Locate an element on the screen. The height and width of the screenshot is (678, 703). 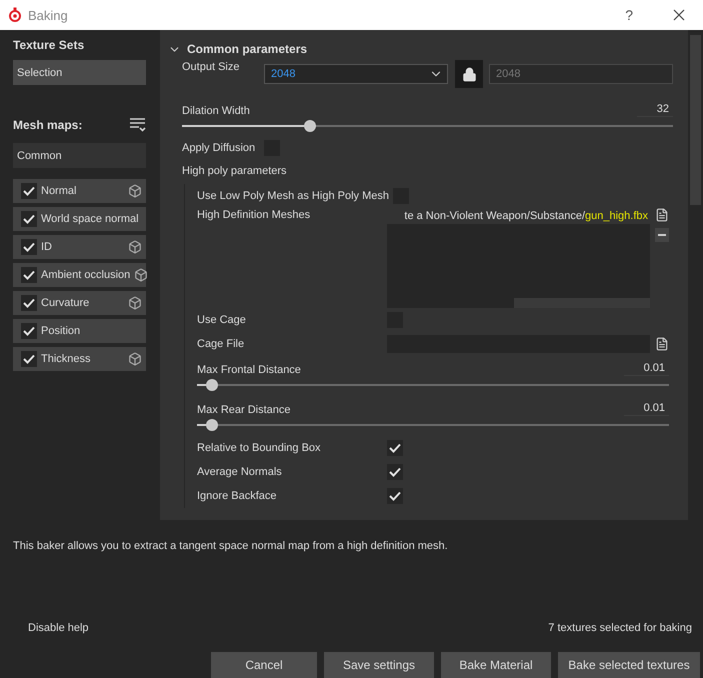
section-header: Common parameters is located at coordinates (238, 49).